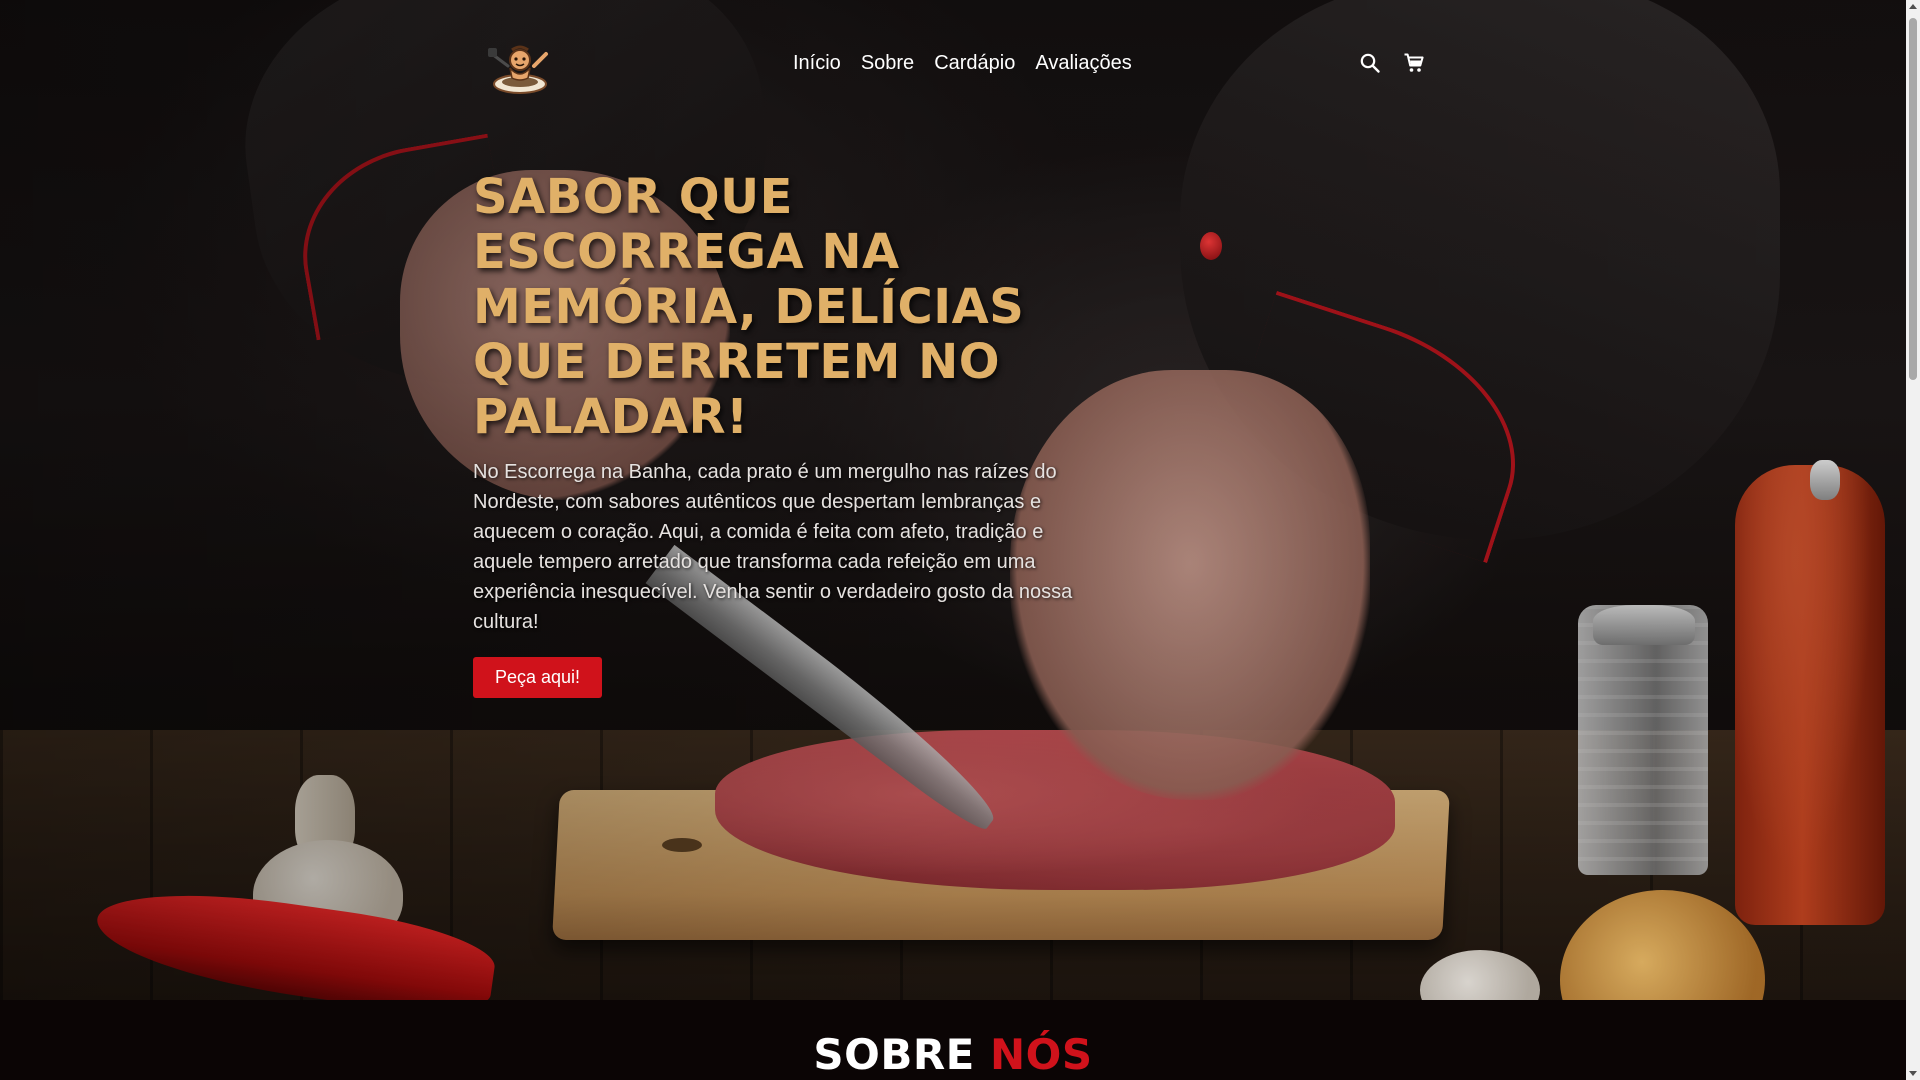  I want to click on main-nav: Início Sobre Cardápio Avaliações, so click(962, 63).